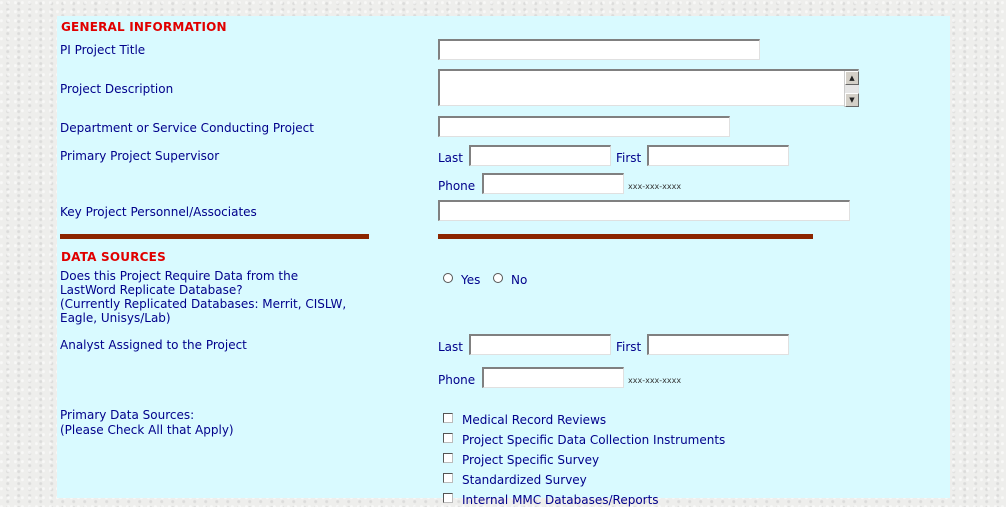 This screenshot has height=507, width=1006. Describe the element at coordinates (718, 344) in the screenshot. I see `analyst-first-input` at that location.